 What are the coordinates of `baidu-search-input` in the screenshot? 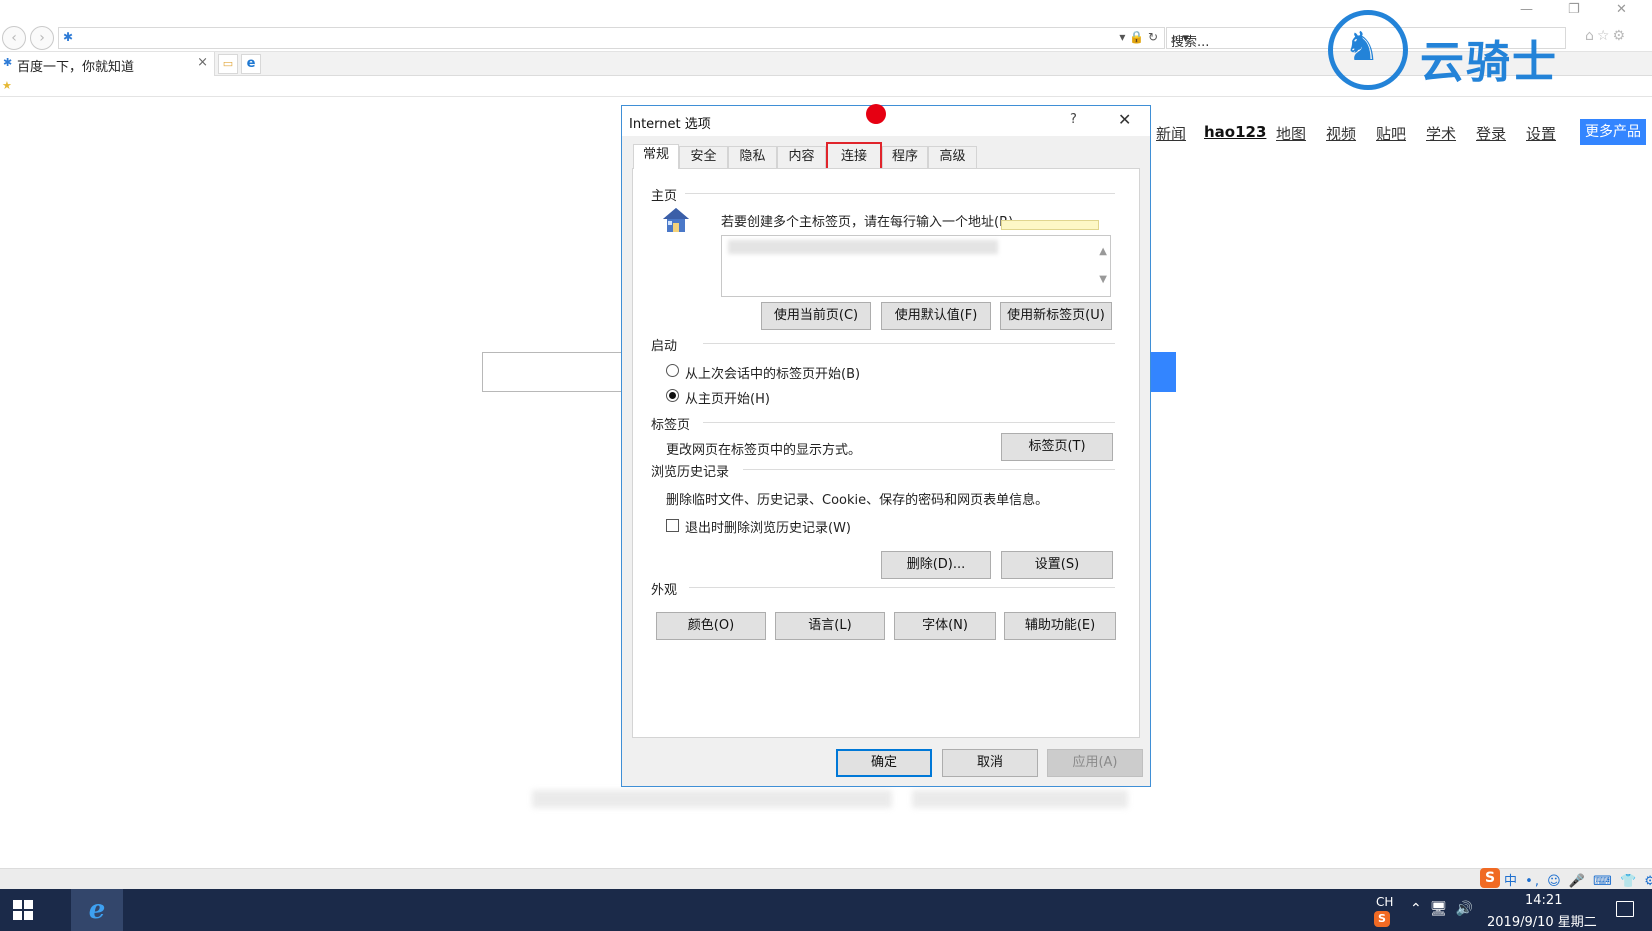 It's located at (552, 372).